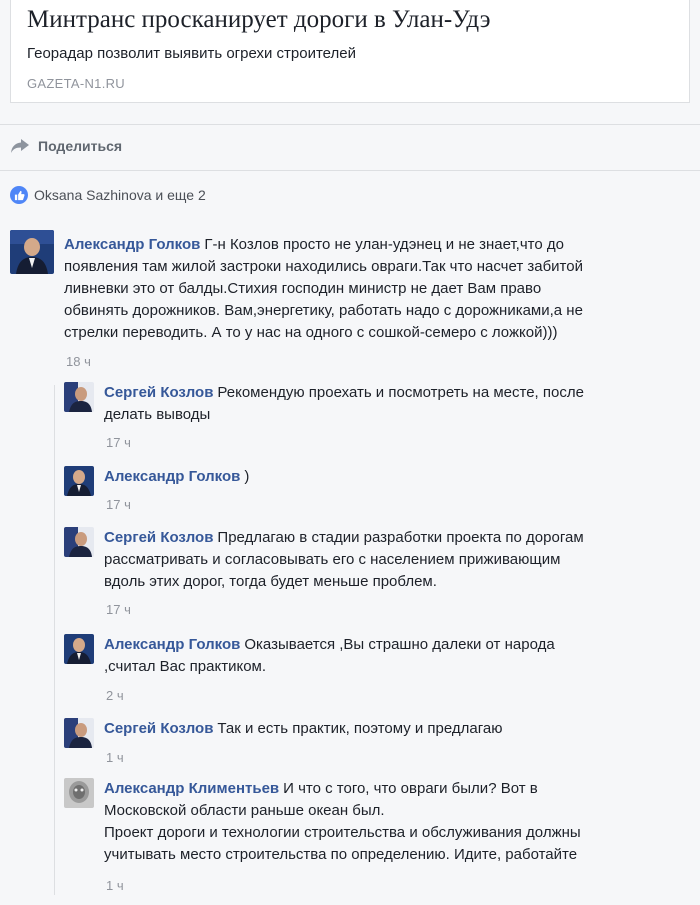 The image size is (700, 905). I want to click on likes-summary: Oksana Sazhinova и еще 2, so click(108, 195).